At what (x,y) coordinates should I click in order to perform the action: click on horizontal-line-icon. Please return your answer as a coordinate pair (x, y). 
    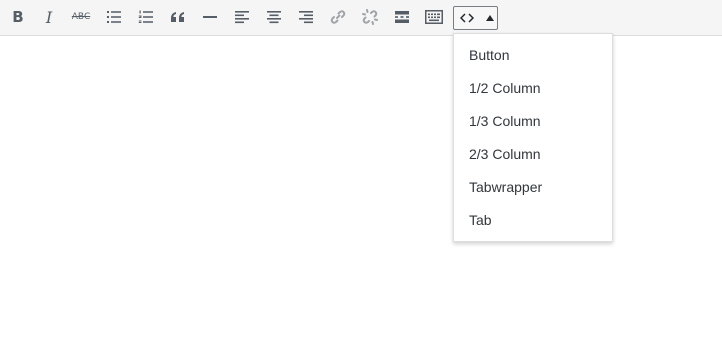
    Looking at the image, I should click on (210, 17).